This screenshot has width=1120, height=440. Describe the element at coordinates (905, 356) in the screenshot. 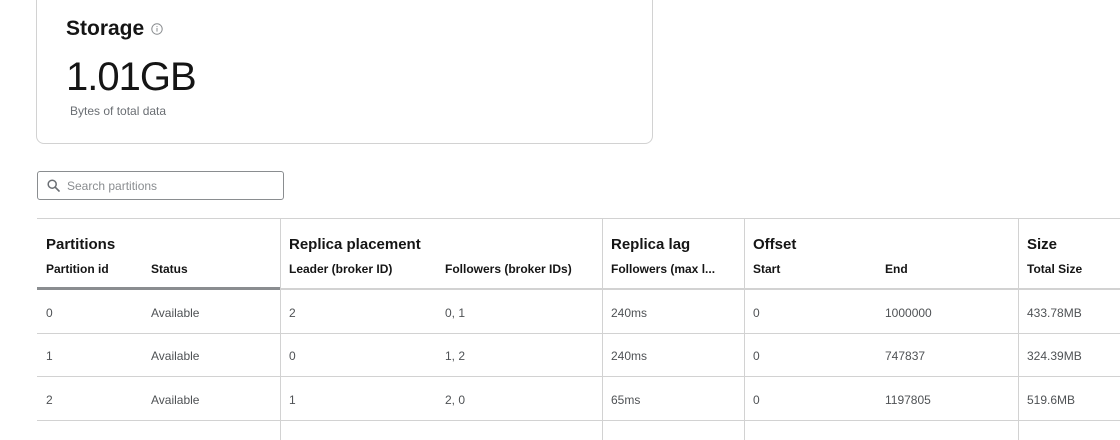

I see `cell-offset-end: 747837` at that location.